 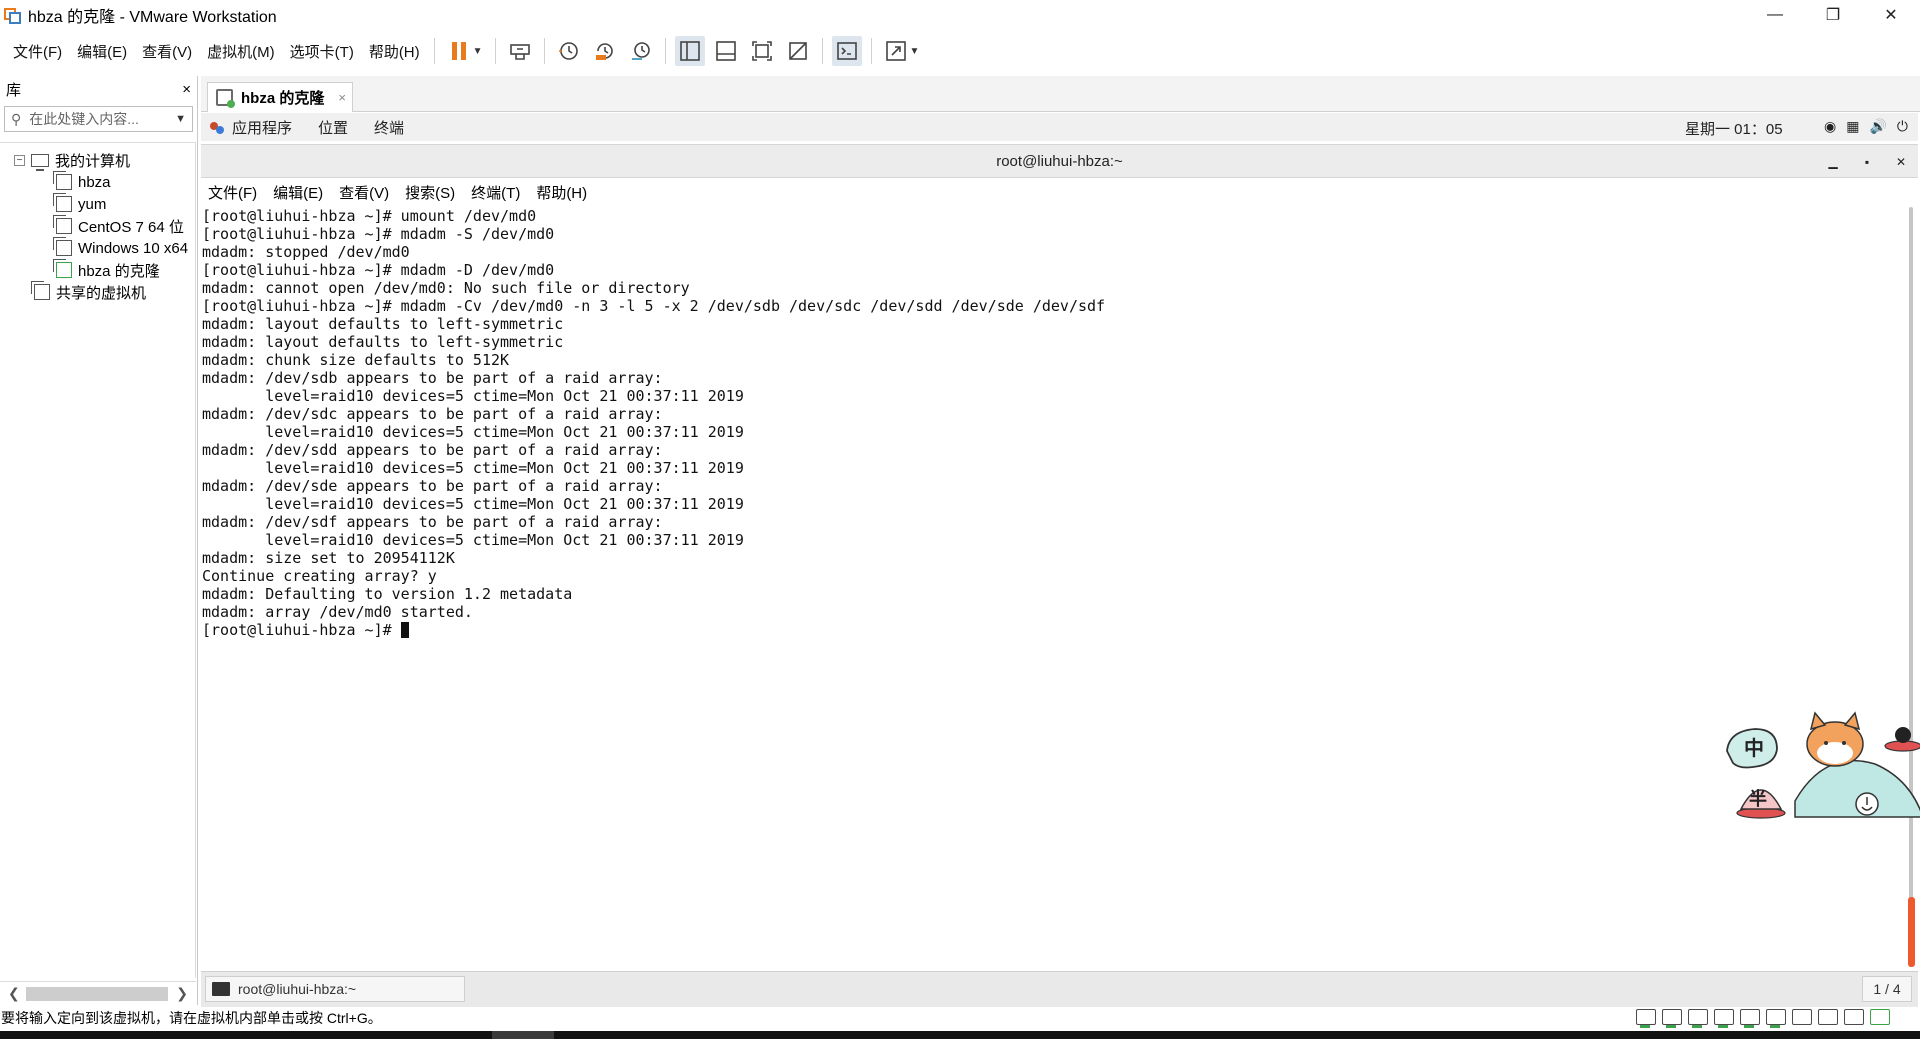 What do you see at coordinates (1054, 630) in the screenshot?
I see `terminal-prompt-line: [root@liuhui-hbza ~]#` at bounding box center [1054, 630].